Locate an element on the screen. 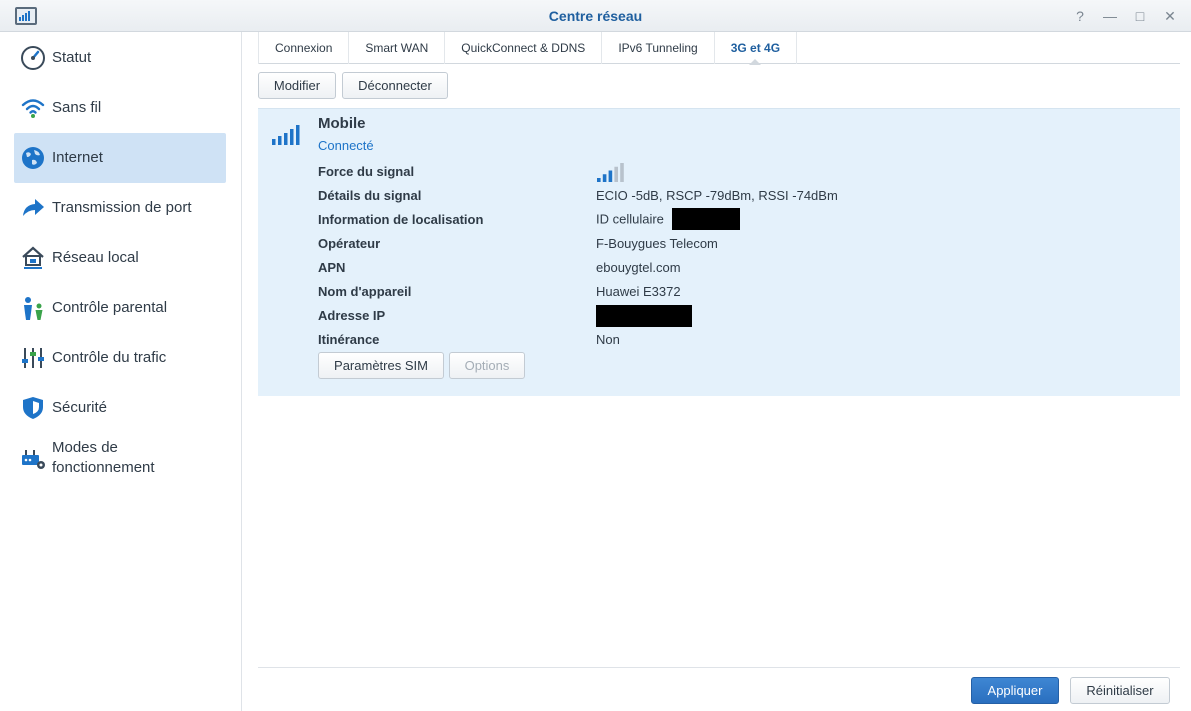 This screenshot has height=711, width=1191. sidebar-item-reseau-local: Réseau local is located at coordinates (120, 258).